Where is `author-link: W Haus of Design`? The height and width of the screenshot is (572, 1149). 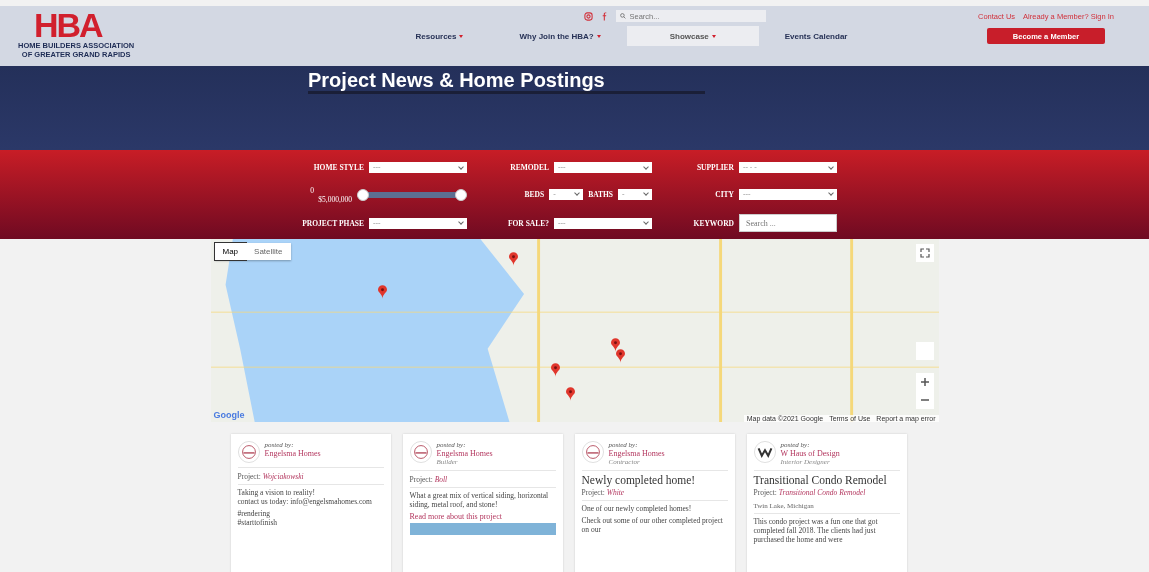 author-link: W Haus of Design is located at coordinates (810, 453).